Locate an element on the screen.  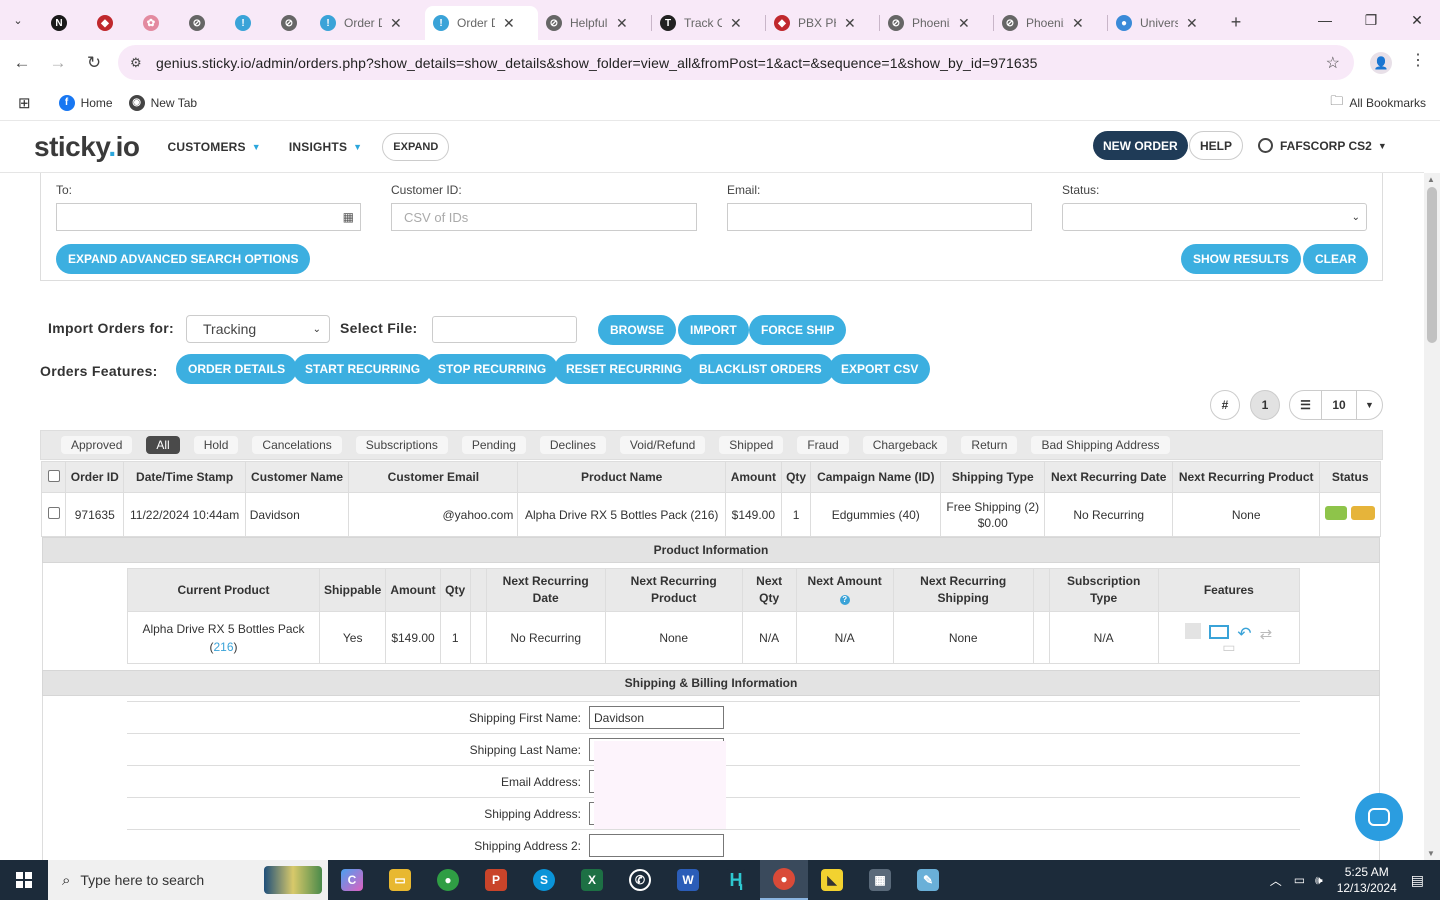
filter-chip: Fraud is located at coordinates (823, 445).